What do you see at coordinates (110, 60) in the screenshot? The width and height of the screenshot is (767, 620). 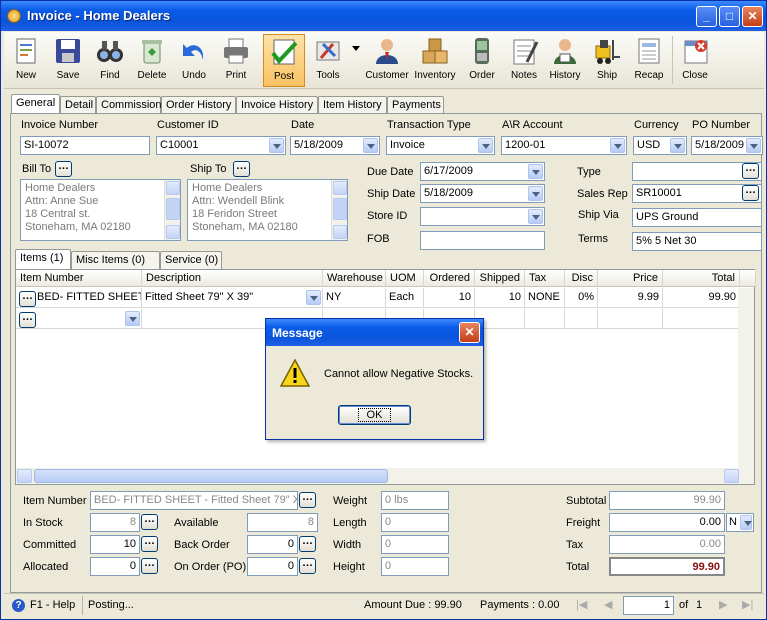 I see `find-button: Find` at bounding box center [110, 60].